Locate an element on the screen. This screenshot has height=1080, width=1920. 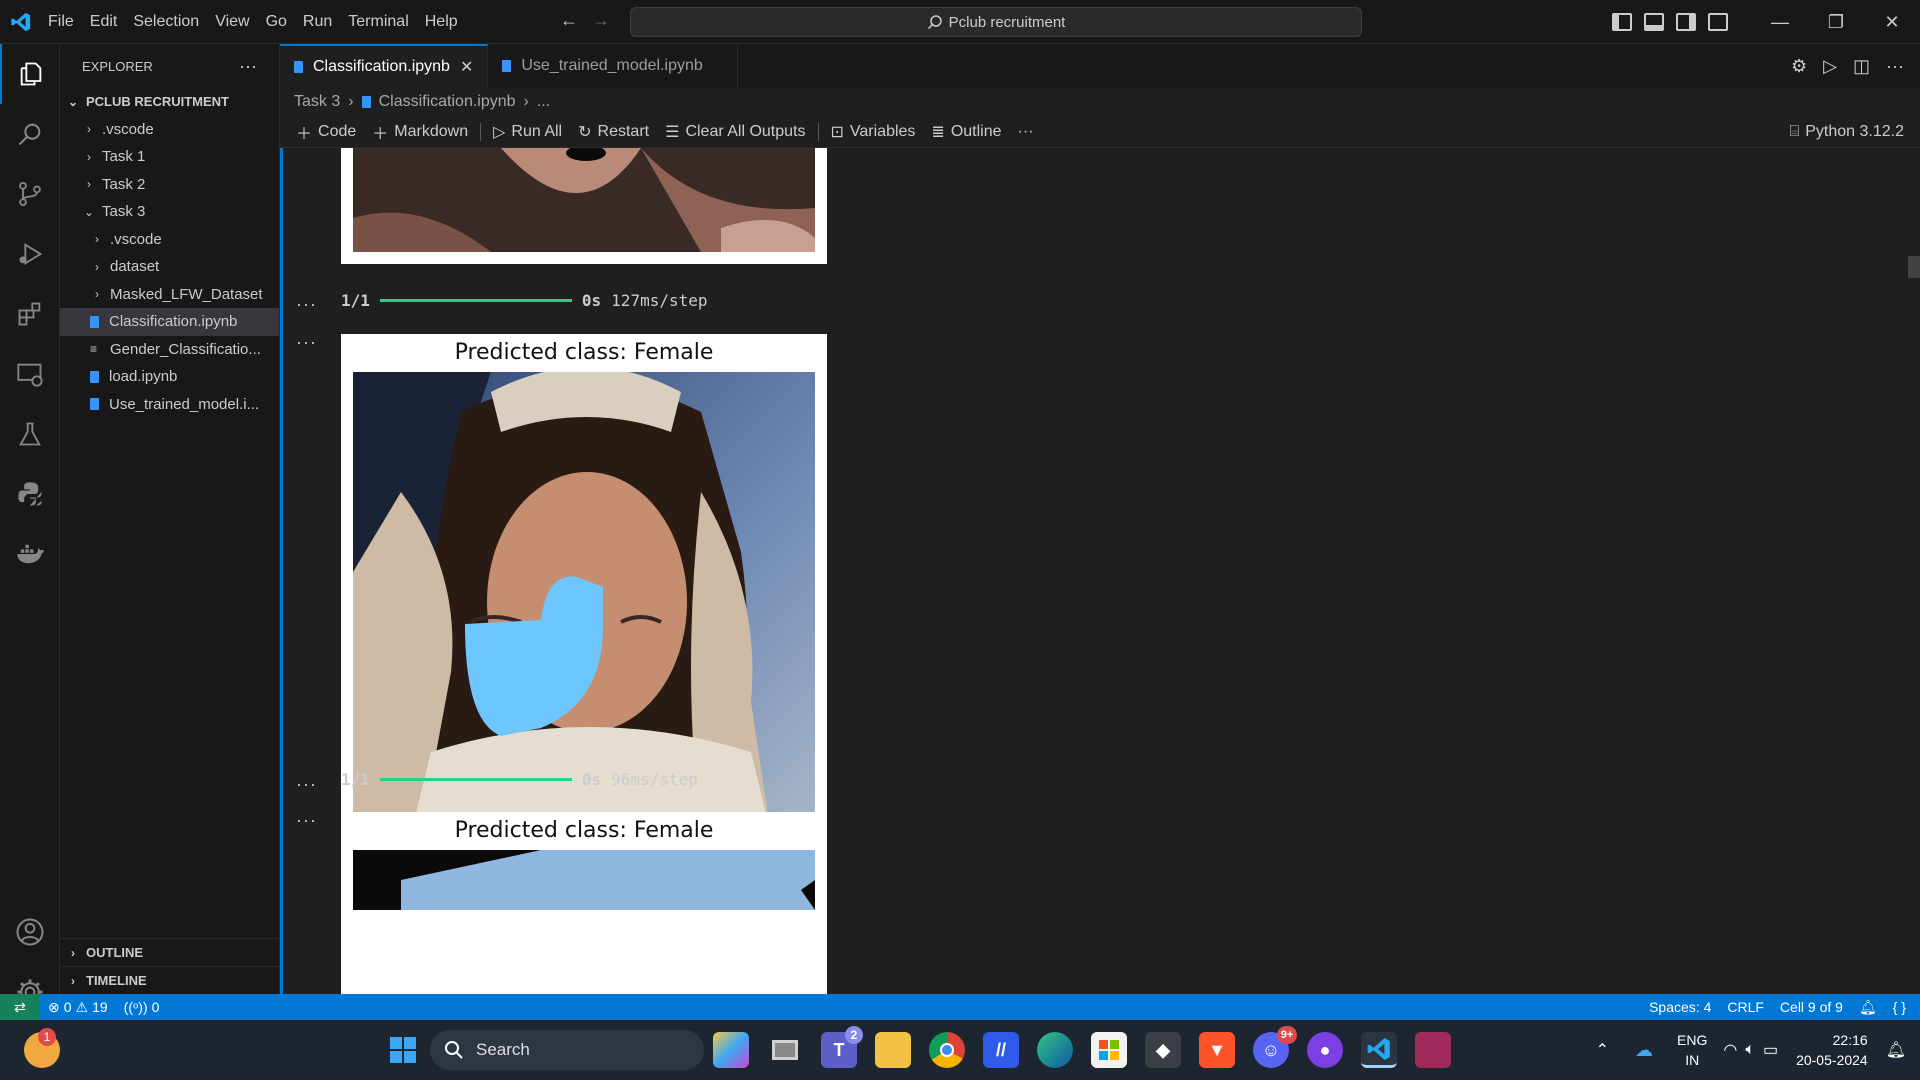
volume-icon: 🔈︎ is located at coordinates (1750, 1050).